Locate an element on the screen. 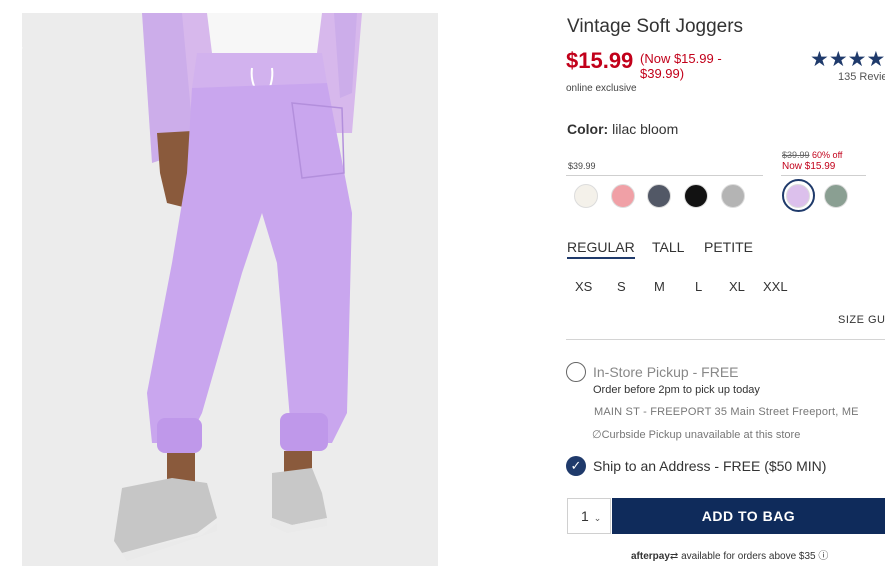 The width and height of the screenshot is (885, 566). unavailable-icon: ∅ is located at coordinates (597, 435).